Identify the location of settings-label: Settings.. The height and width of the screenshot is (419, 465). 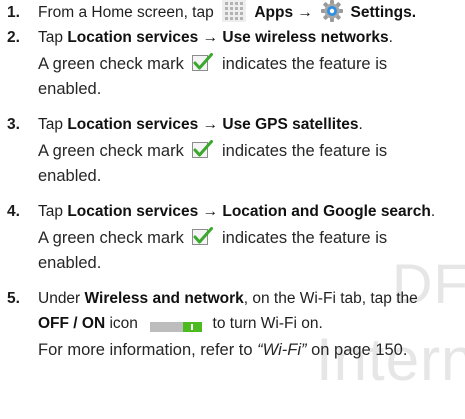
(383, 13).